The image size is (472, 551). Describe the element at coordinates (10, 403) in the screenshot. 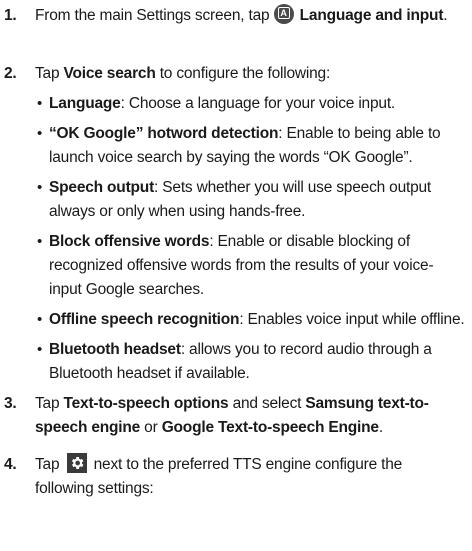

I see `step-number: 3.` at that location.